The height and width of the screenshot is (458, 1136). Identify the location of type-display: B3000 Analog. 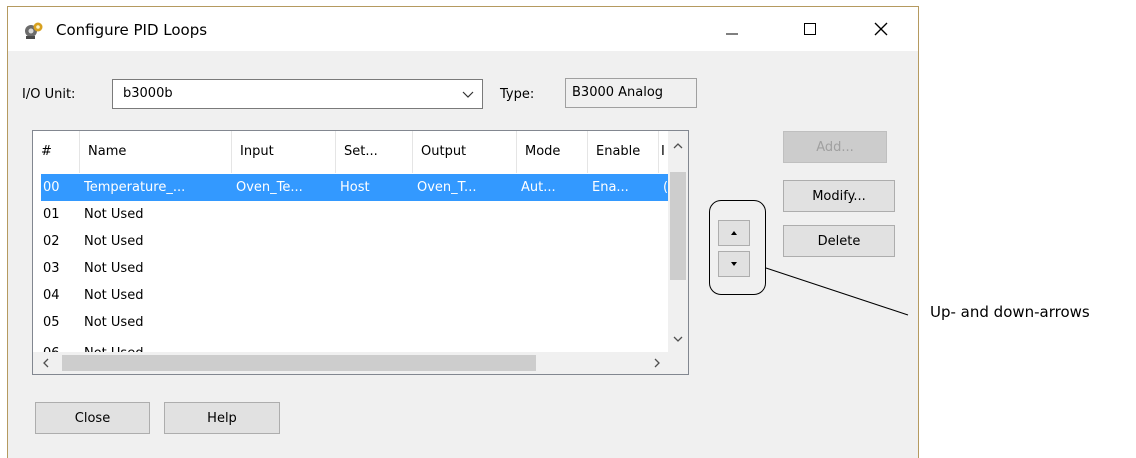
(631, 93).